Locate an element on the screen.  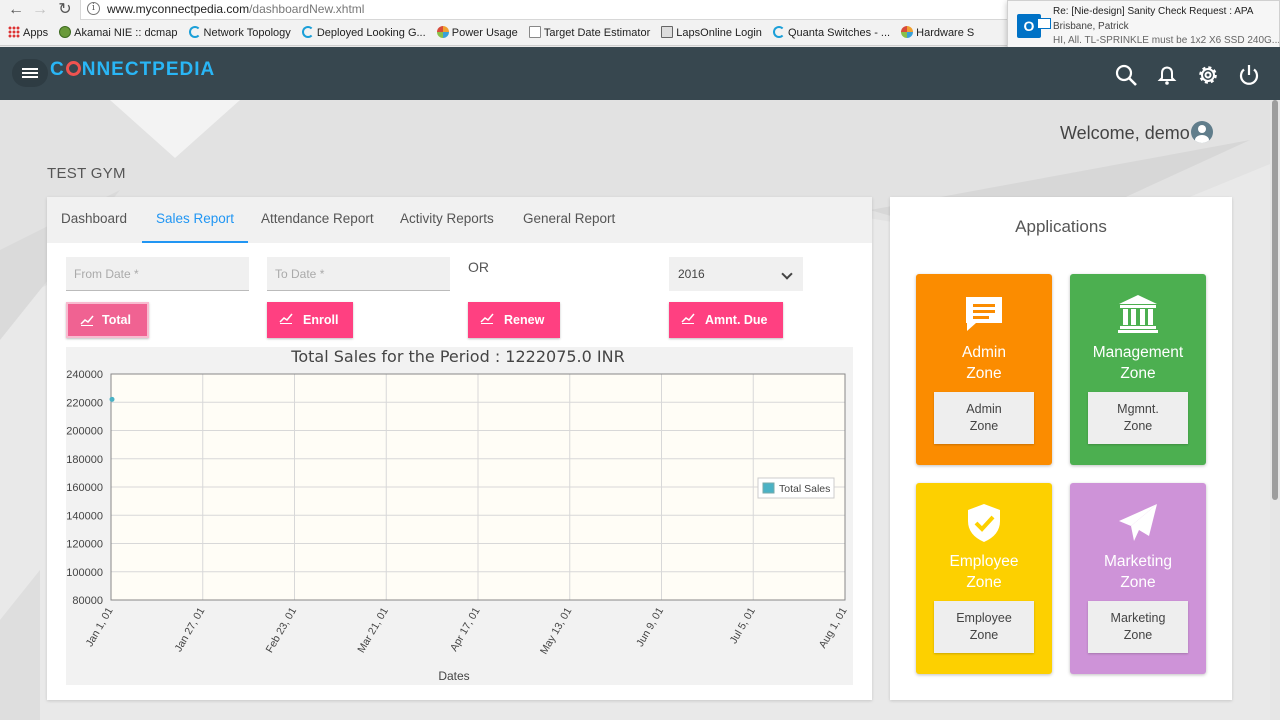
x-tick-label: Jul 5, 01 is located at coordinates (743, 625).